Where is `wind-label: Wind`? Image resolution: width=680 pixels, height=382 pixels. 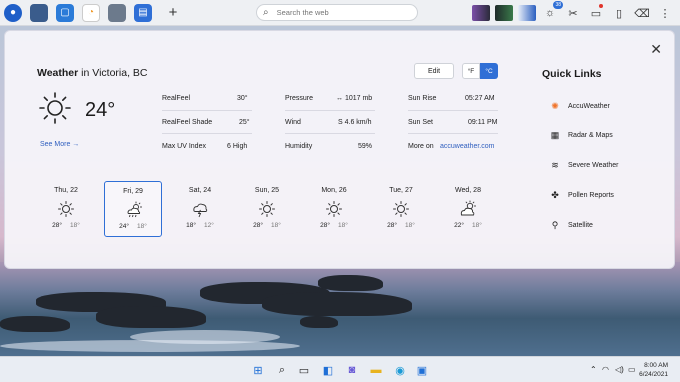
wind-label: Wind is located at coordinates (293, 122).